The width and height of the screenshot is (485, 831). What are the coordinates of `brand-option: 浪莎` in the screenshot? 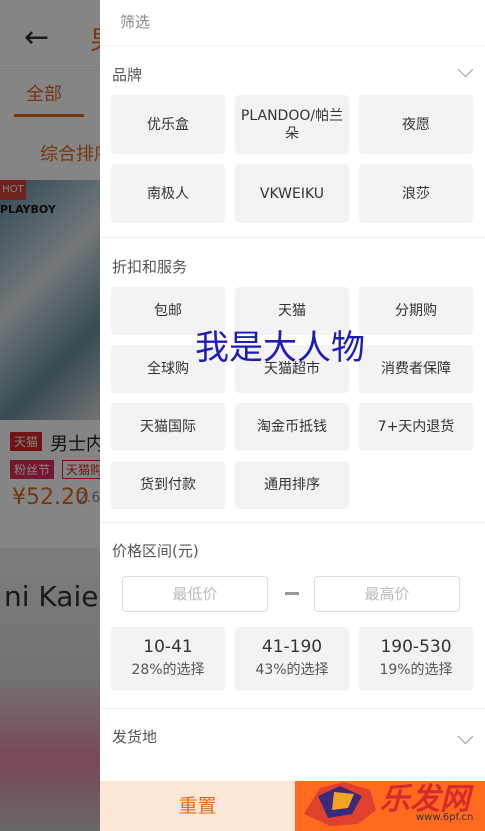 It's located at (416, 193).